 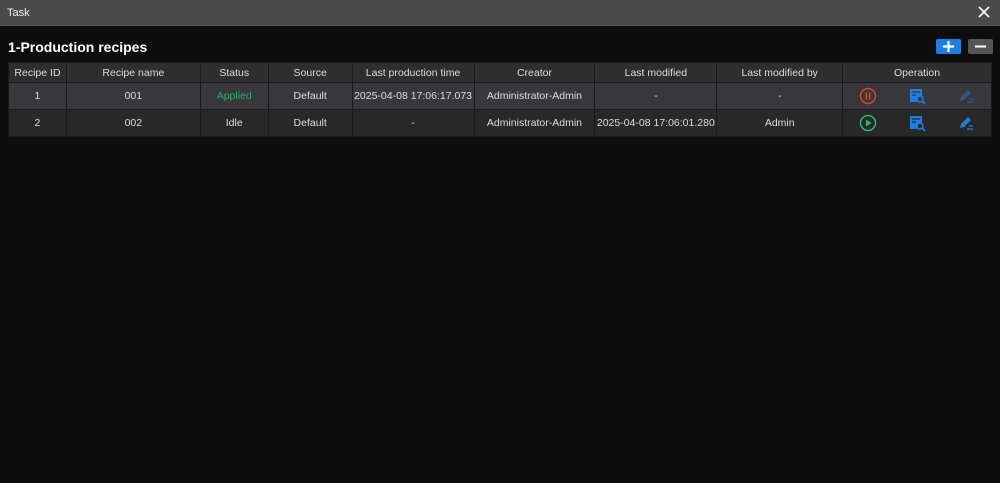 I want to click on cell-name: 001, so click(x=133, y=96).